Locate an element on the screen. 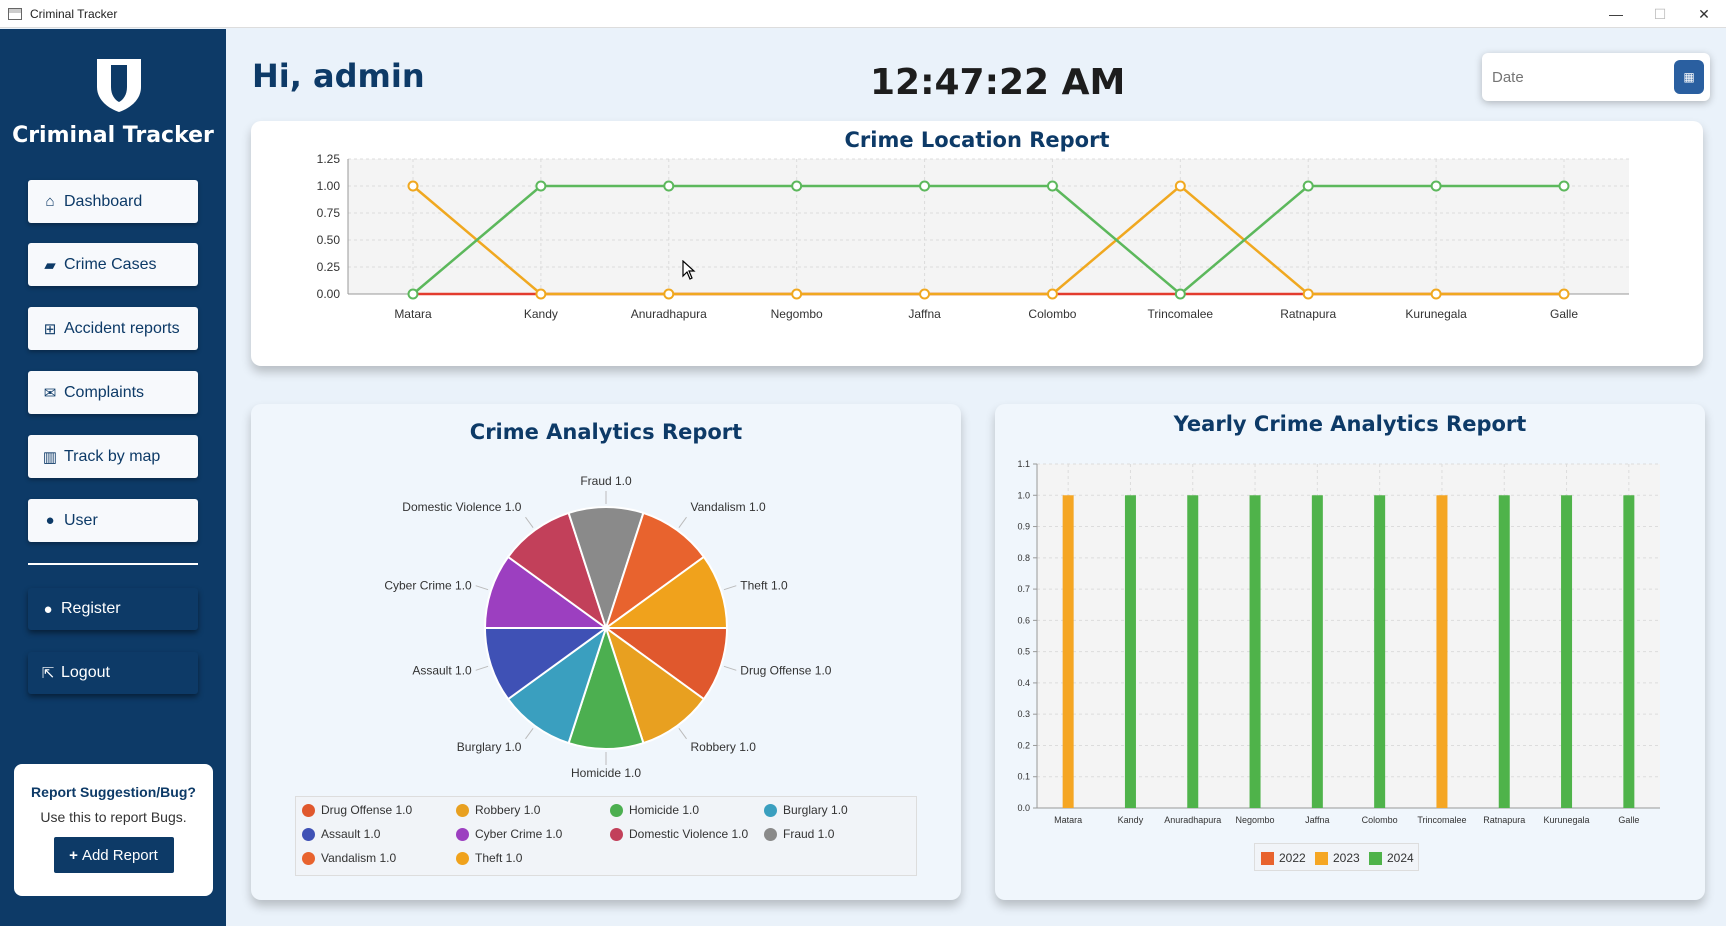  external-link-icon: ⇱ is located at coordinates (48, 673).